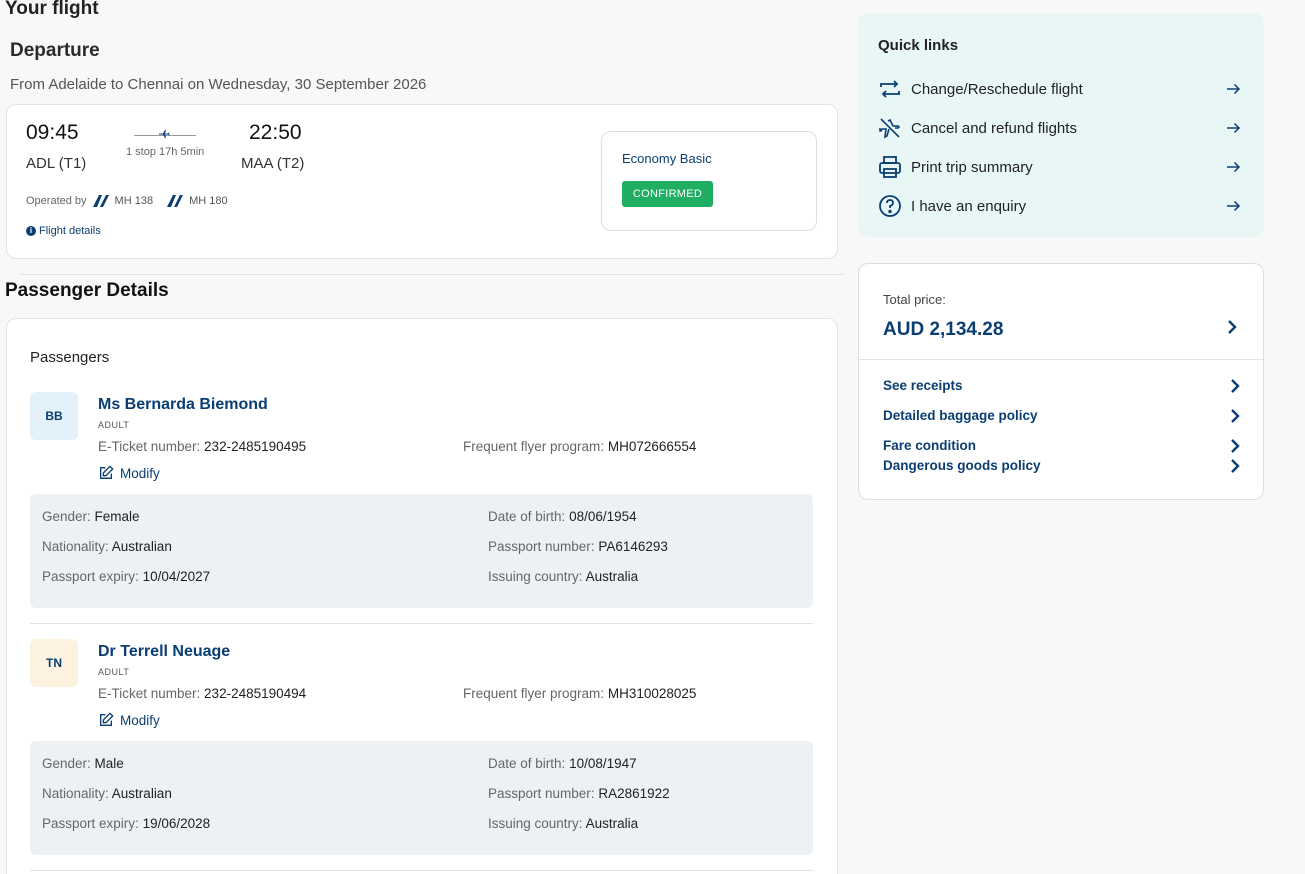 The width and height of the screenshot is (1305, 874). What do you see at coordinates (55, 50) in the screenshot?
I see `departure-title: Departure` at bounding box center [55, 50].